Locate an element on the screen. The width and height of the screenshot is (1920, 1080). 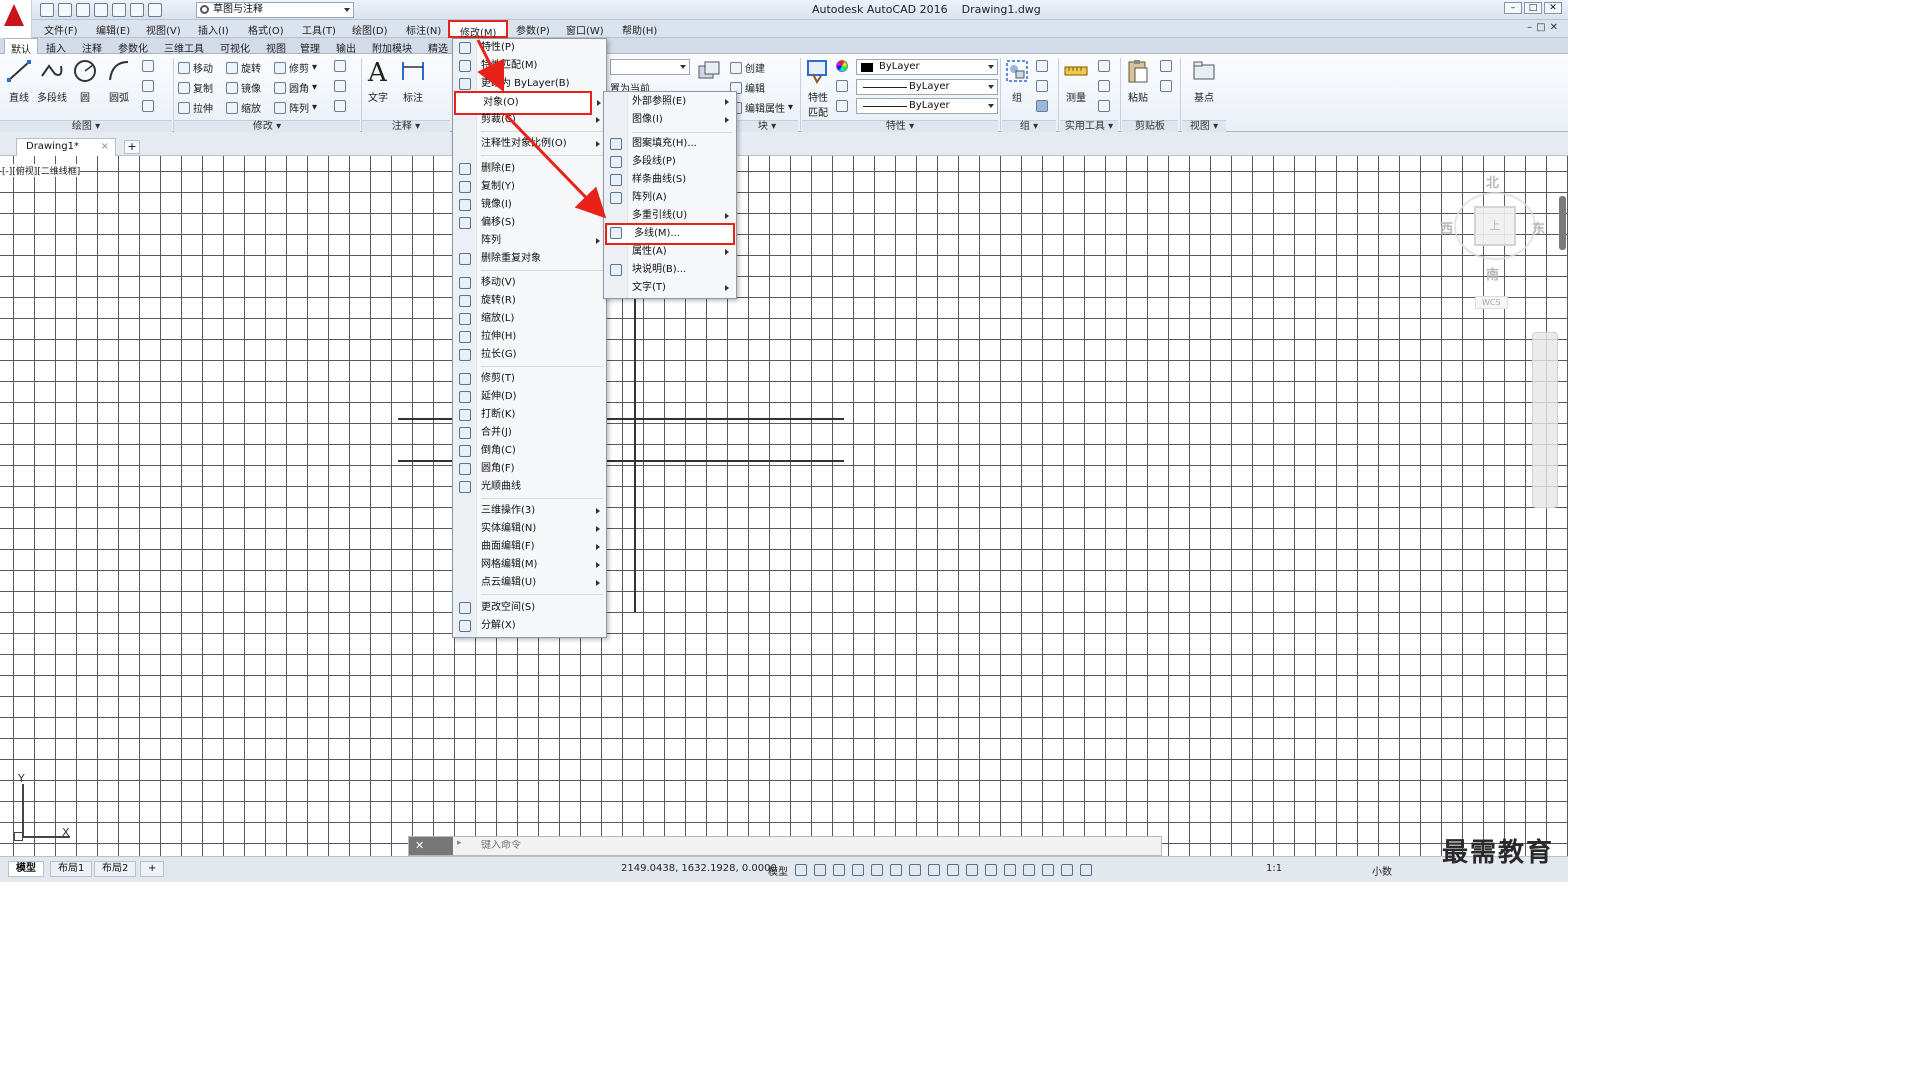
modify-menu-item: 偏移(S) is located at coordinates (530, 223).